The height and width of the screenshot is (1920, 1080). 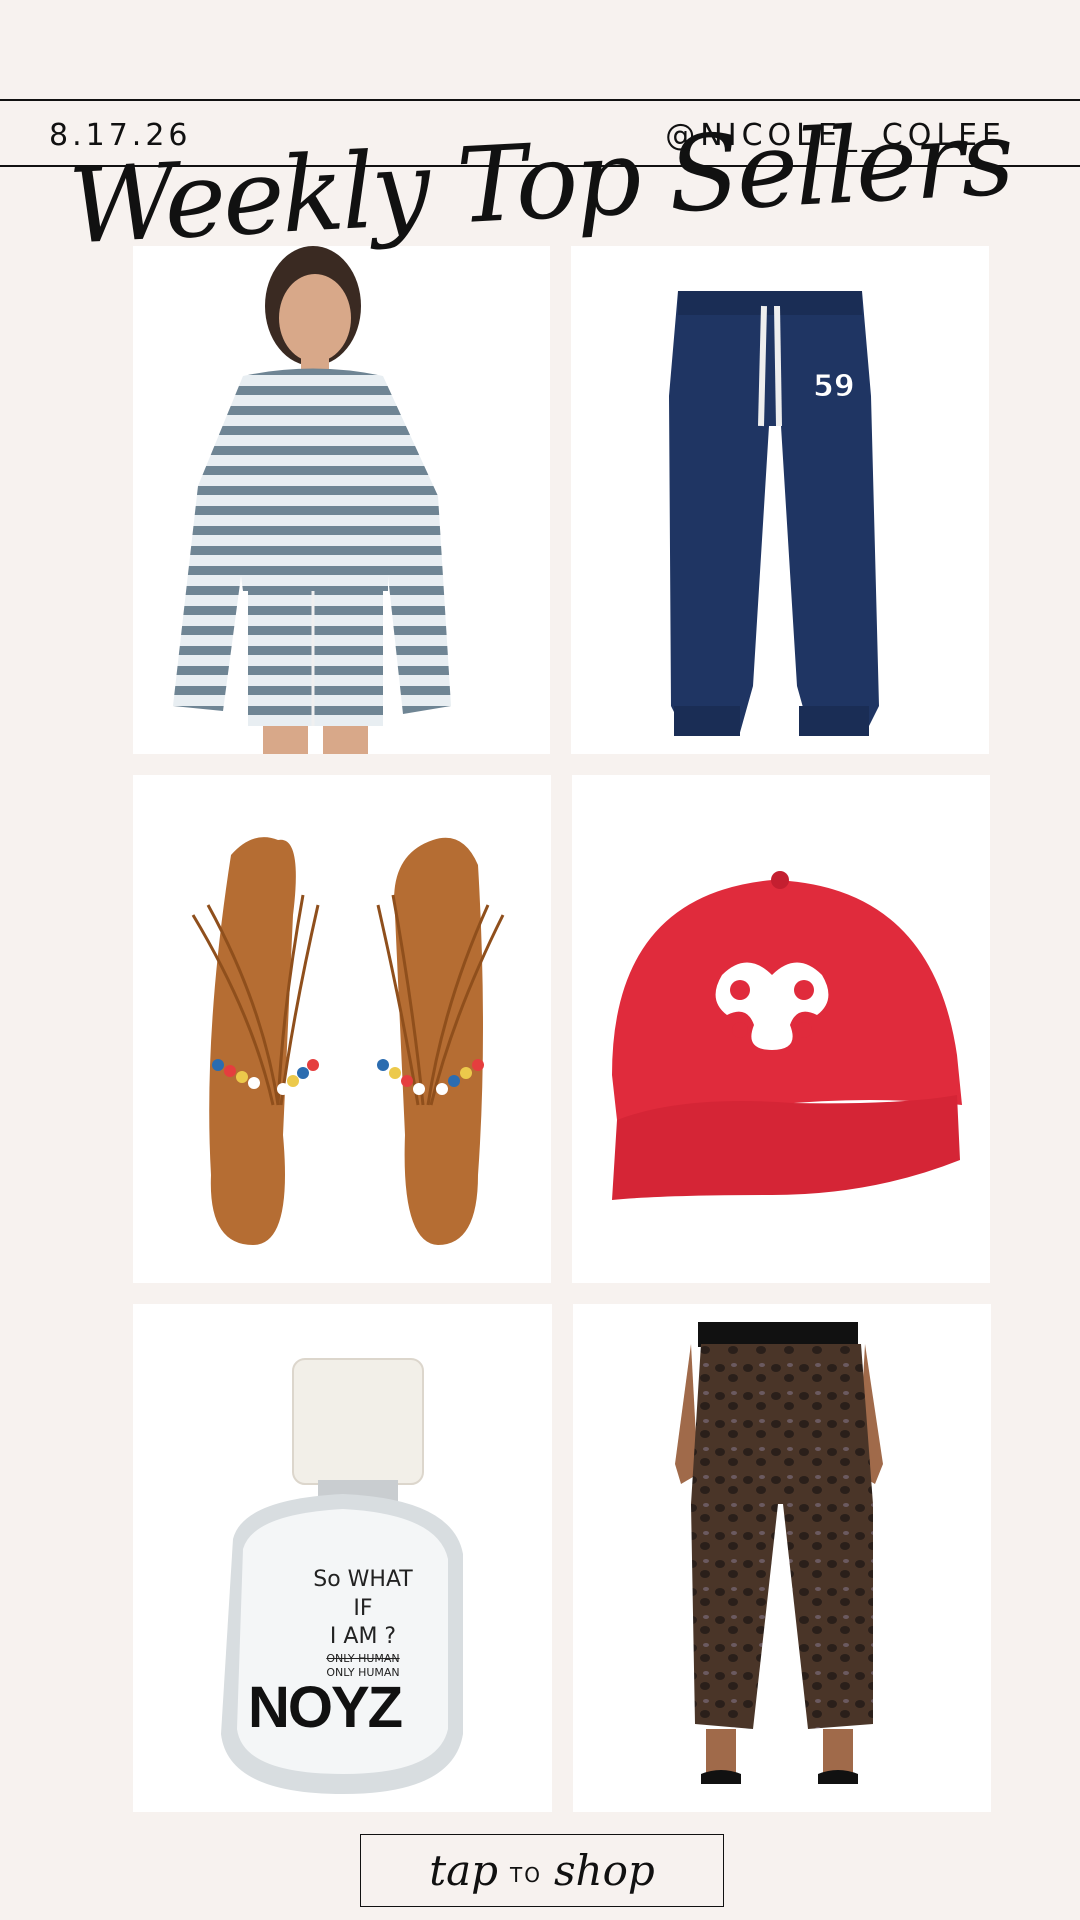 I want to click on perfume-label-line: IF, so click(x=363, y=1608).